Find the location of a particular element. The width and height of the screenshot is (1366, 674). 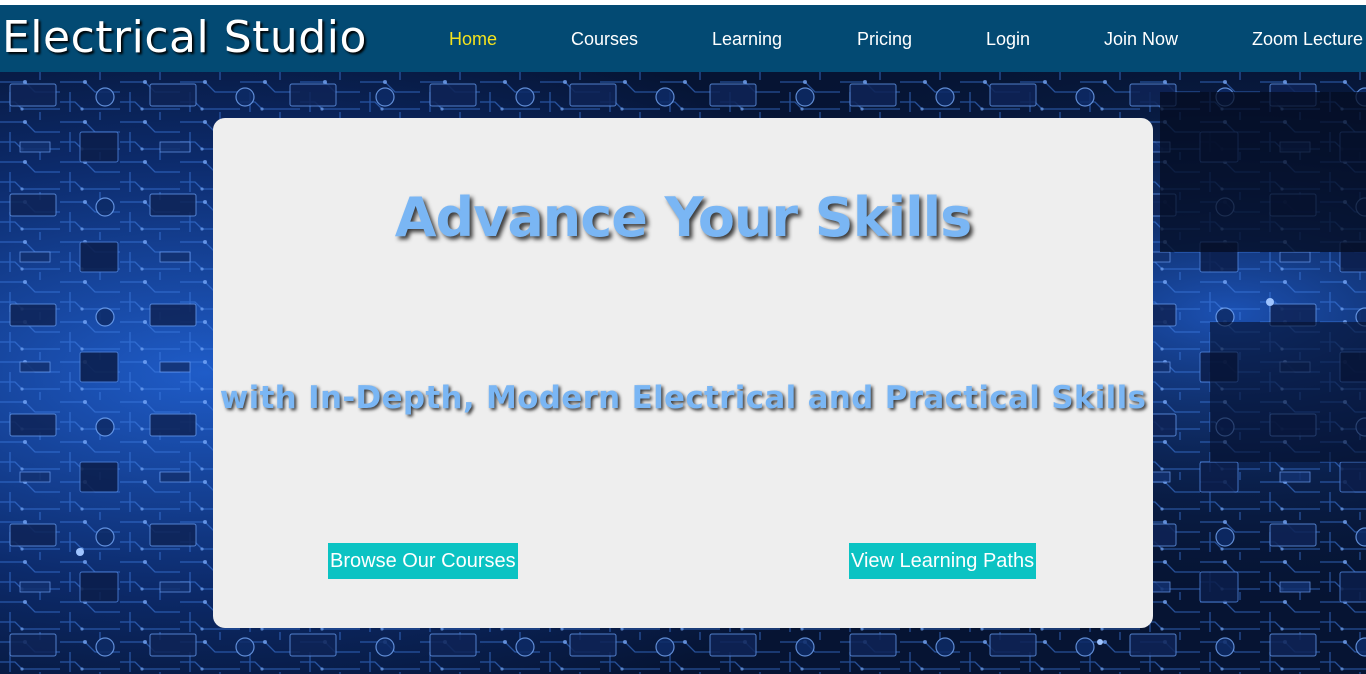

nav-item-login: Login is located at coordinates (1008, 39).